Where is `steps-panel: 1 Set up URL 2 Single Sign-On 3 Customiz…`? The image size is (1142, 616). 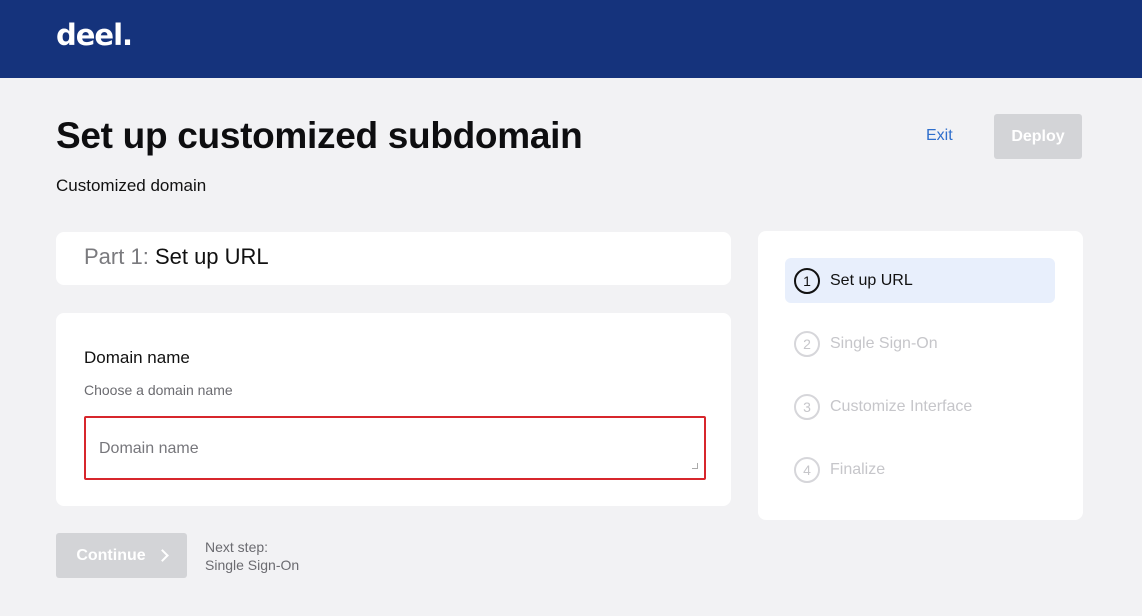 steps-panel: 1 Set up URL 2 Single Sign-On 3 Customiz… is located at coordinates (920, 375).